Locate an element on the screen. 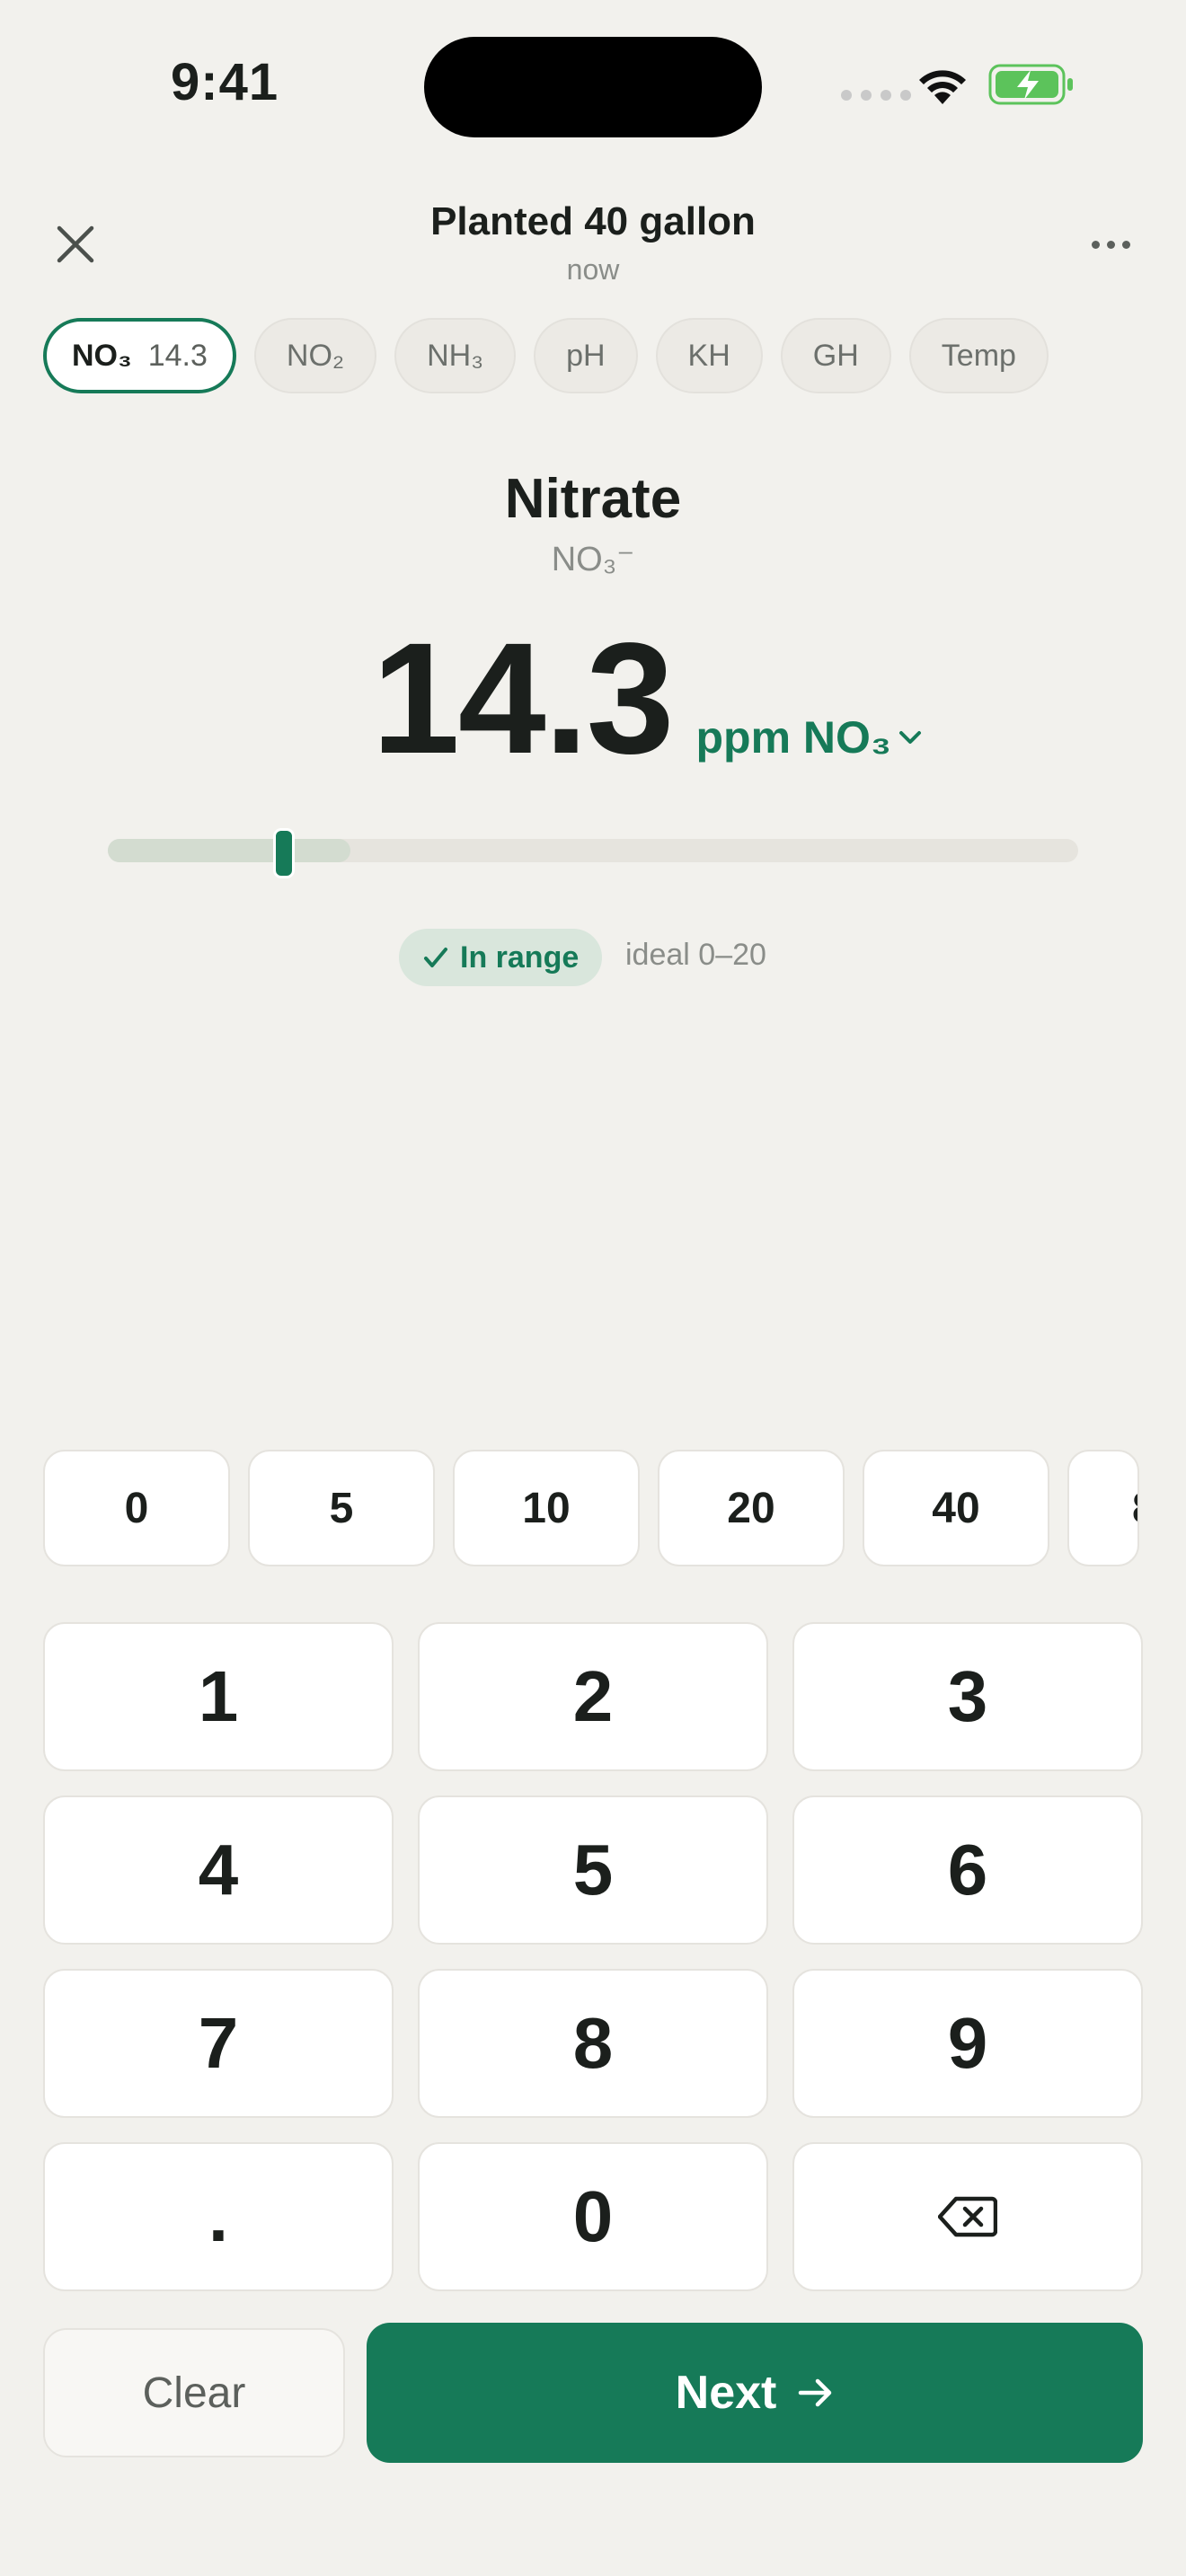  status-time: 9:41 is located at coordinates (225, 82).